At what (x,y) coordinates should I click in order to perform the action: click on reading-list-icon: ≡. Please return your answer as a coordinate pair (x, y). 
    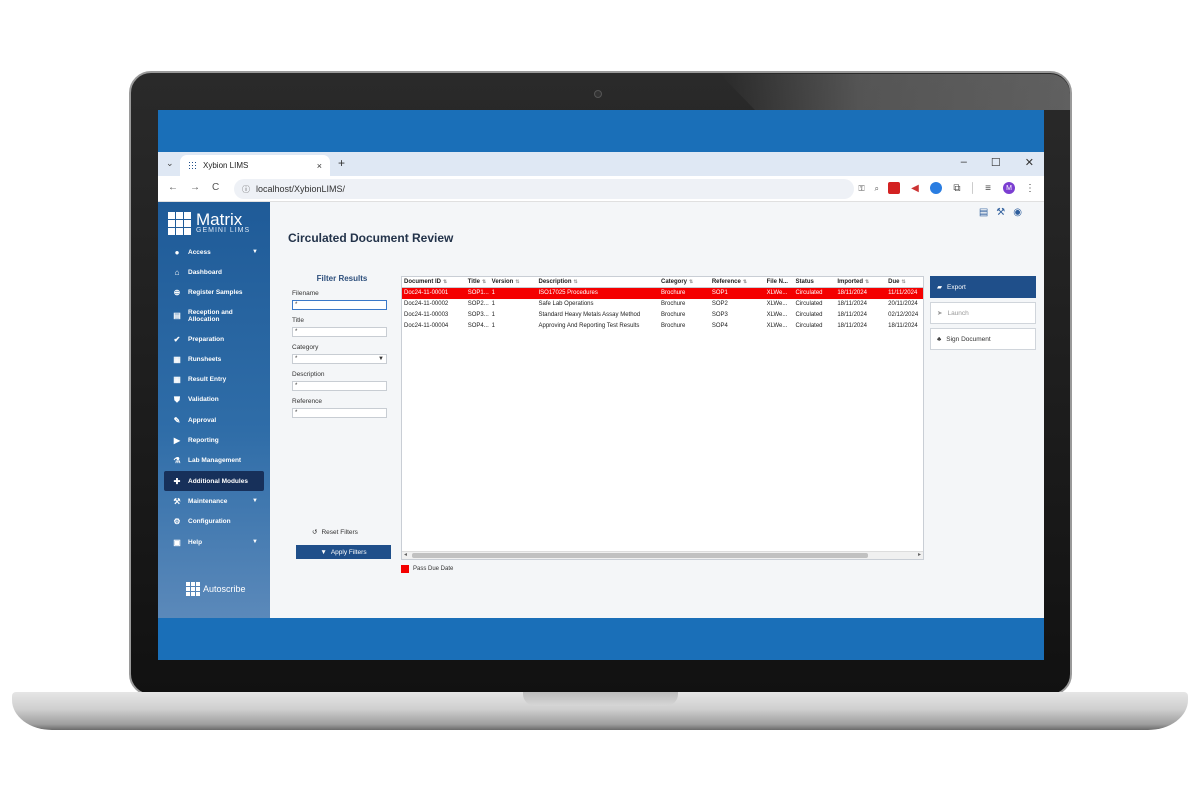
    Looking at the image, I should click on (988, 188).